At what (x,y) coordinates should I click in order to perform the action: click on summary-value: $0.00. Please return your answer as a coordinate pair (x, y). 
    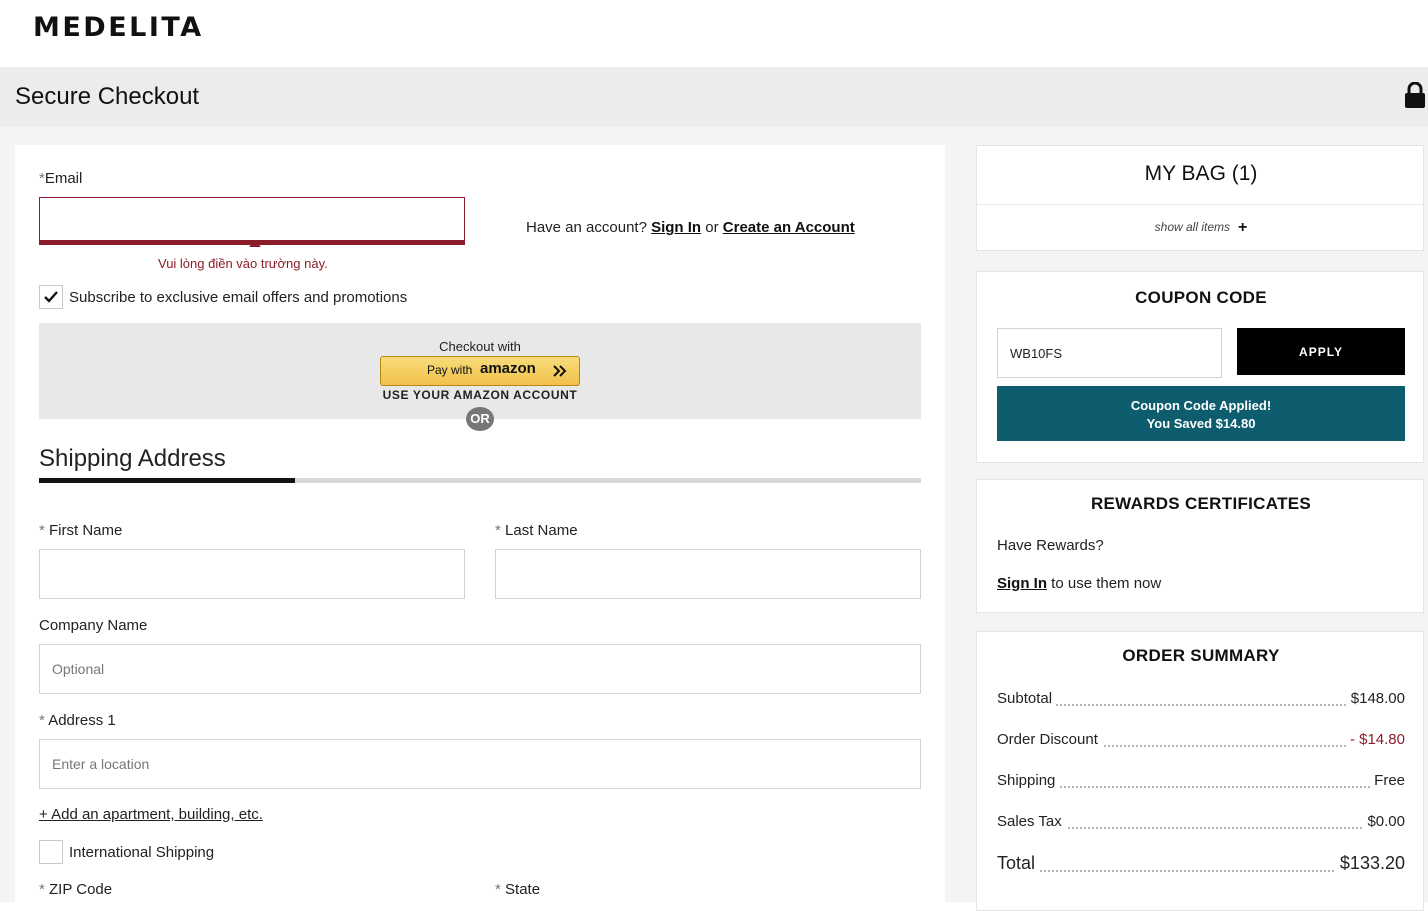
    Looking at the image, I should click on (1384, 821).